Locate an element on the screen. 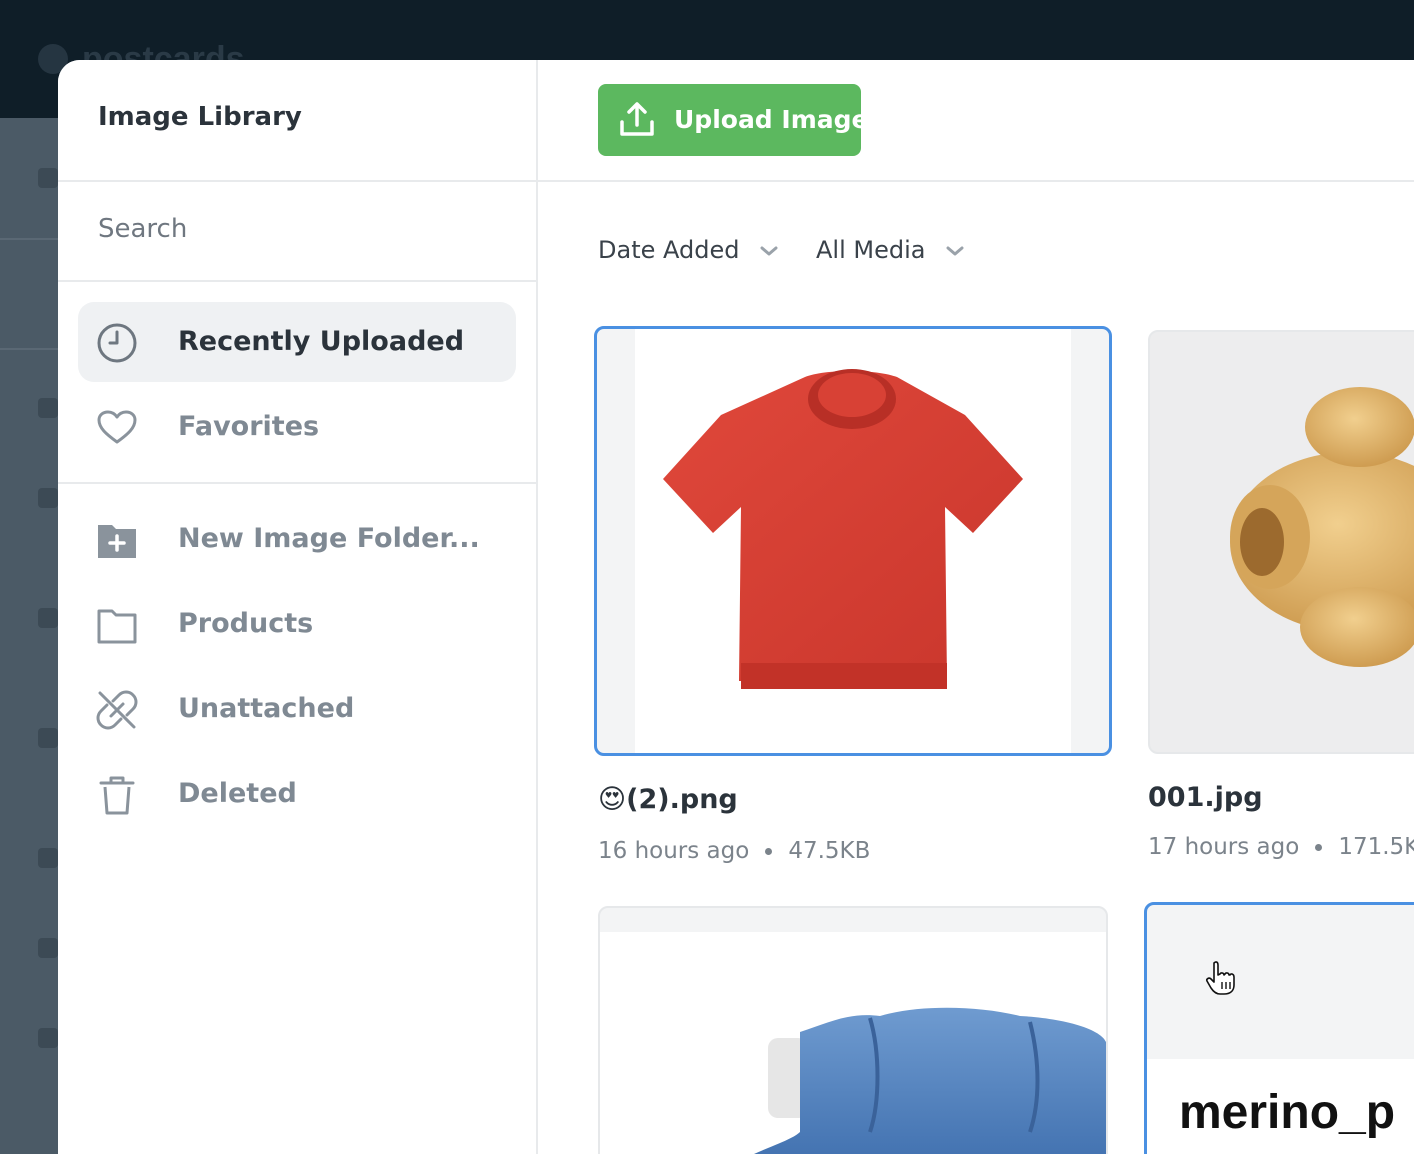 This screenshot has height=1154, width=1414. image-thumbnail: merino_p is located at coordinates (1280, 1106).